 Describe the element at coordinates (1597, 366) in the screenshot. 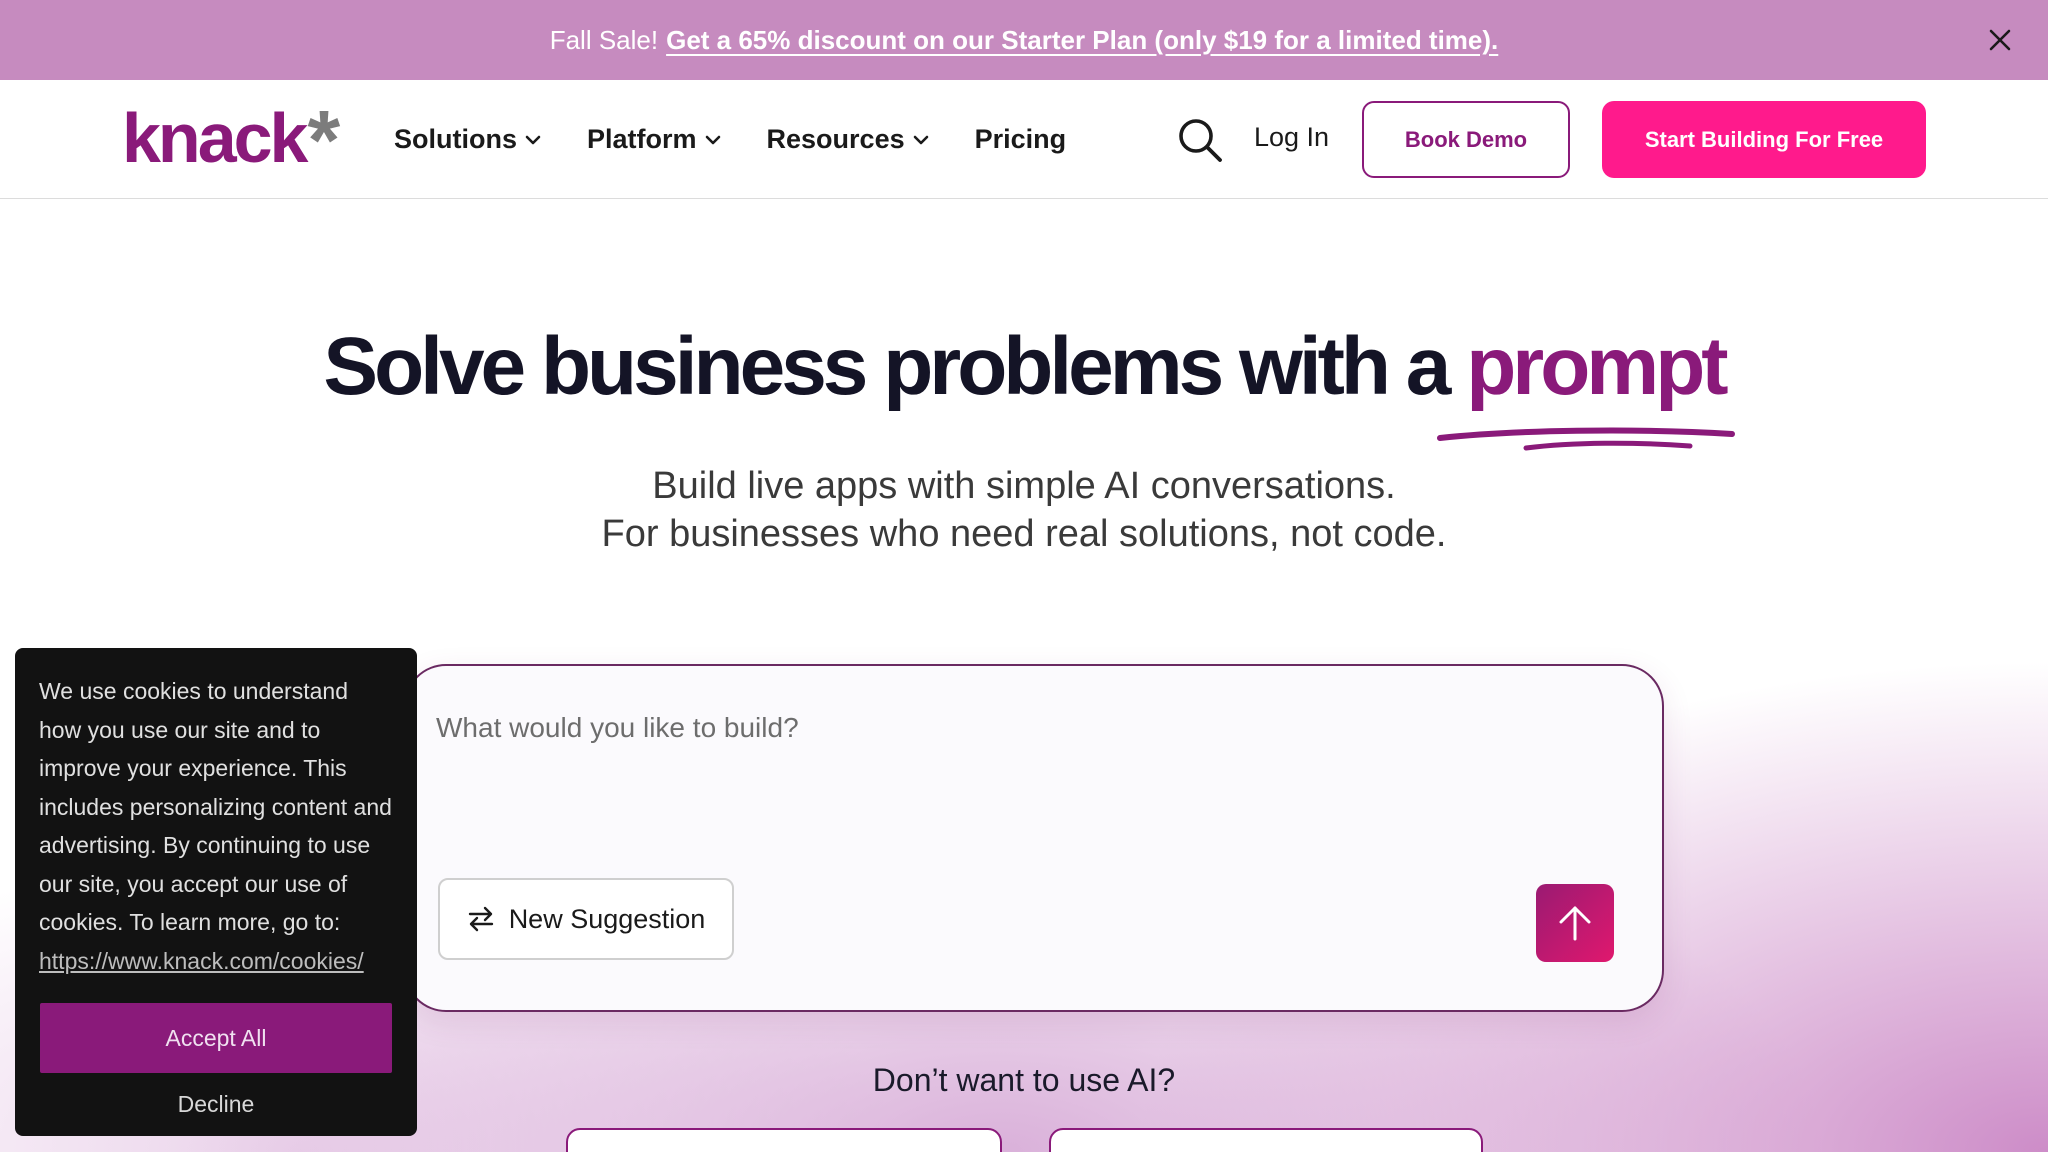

I see `hero-title-accent: prompt` at that location.